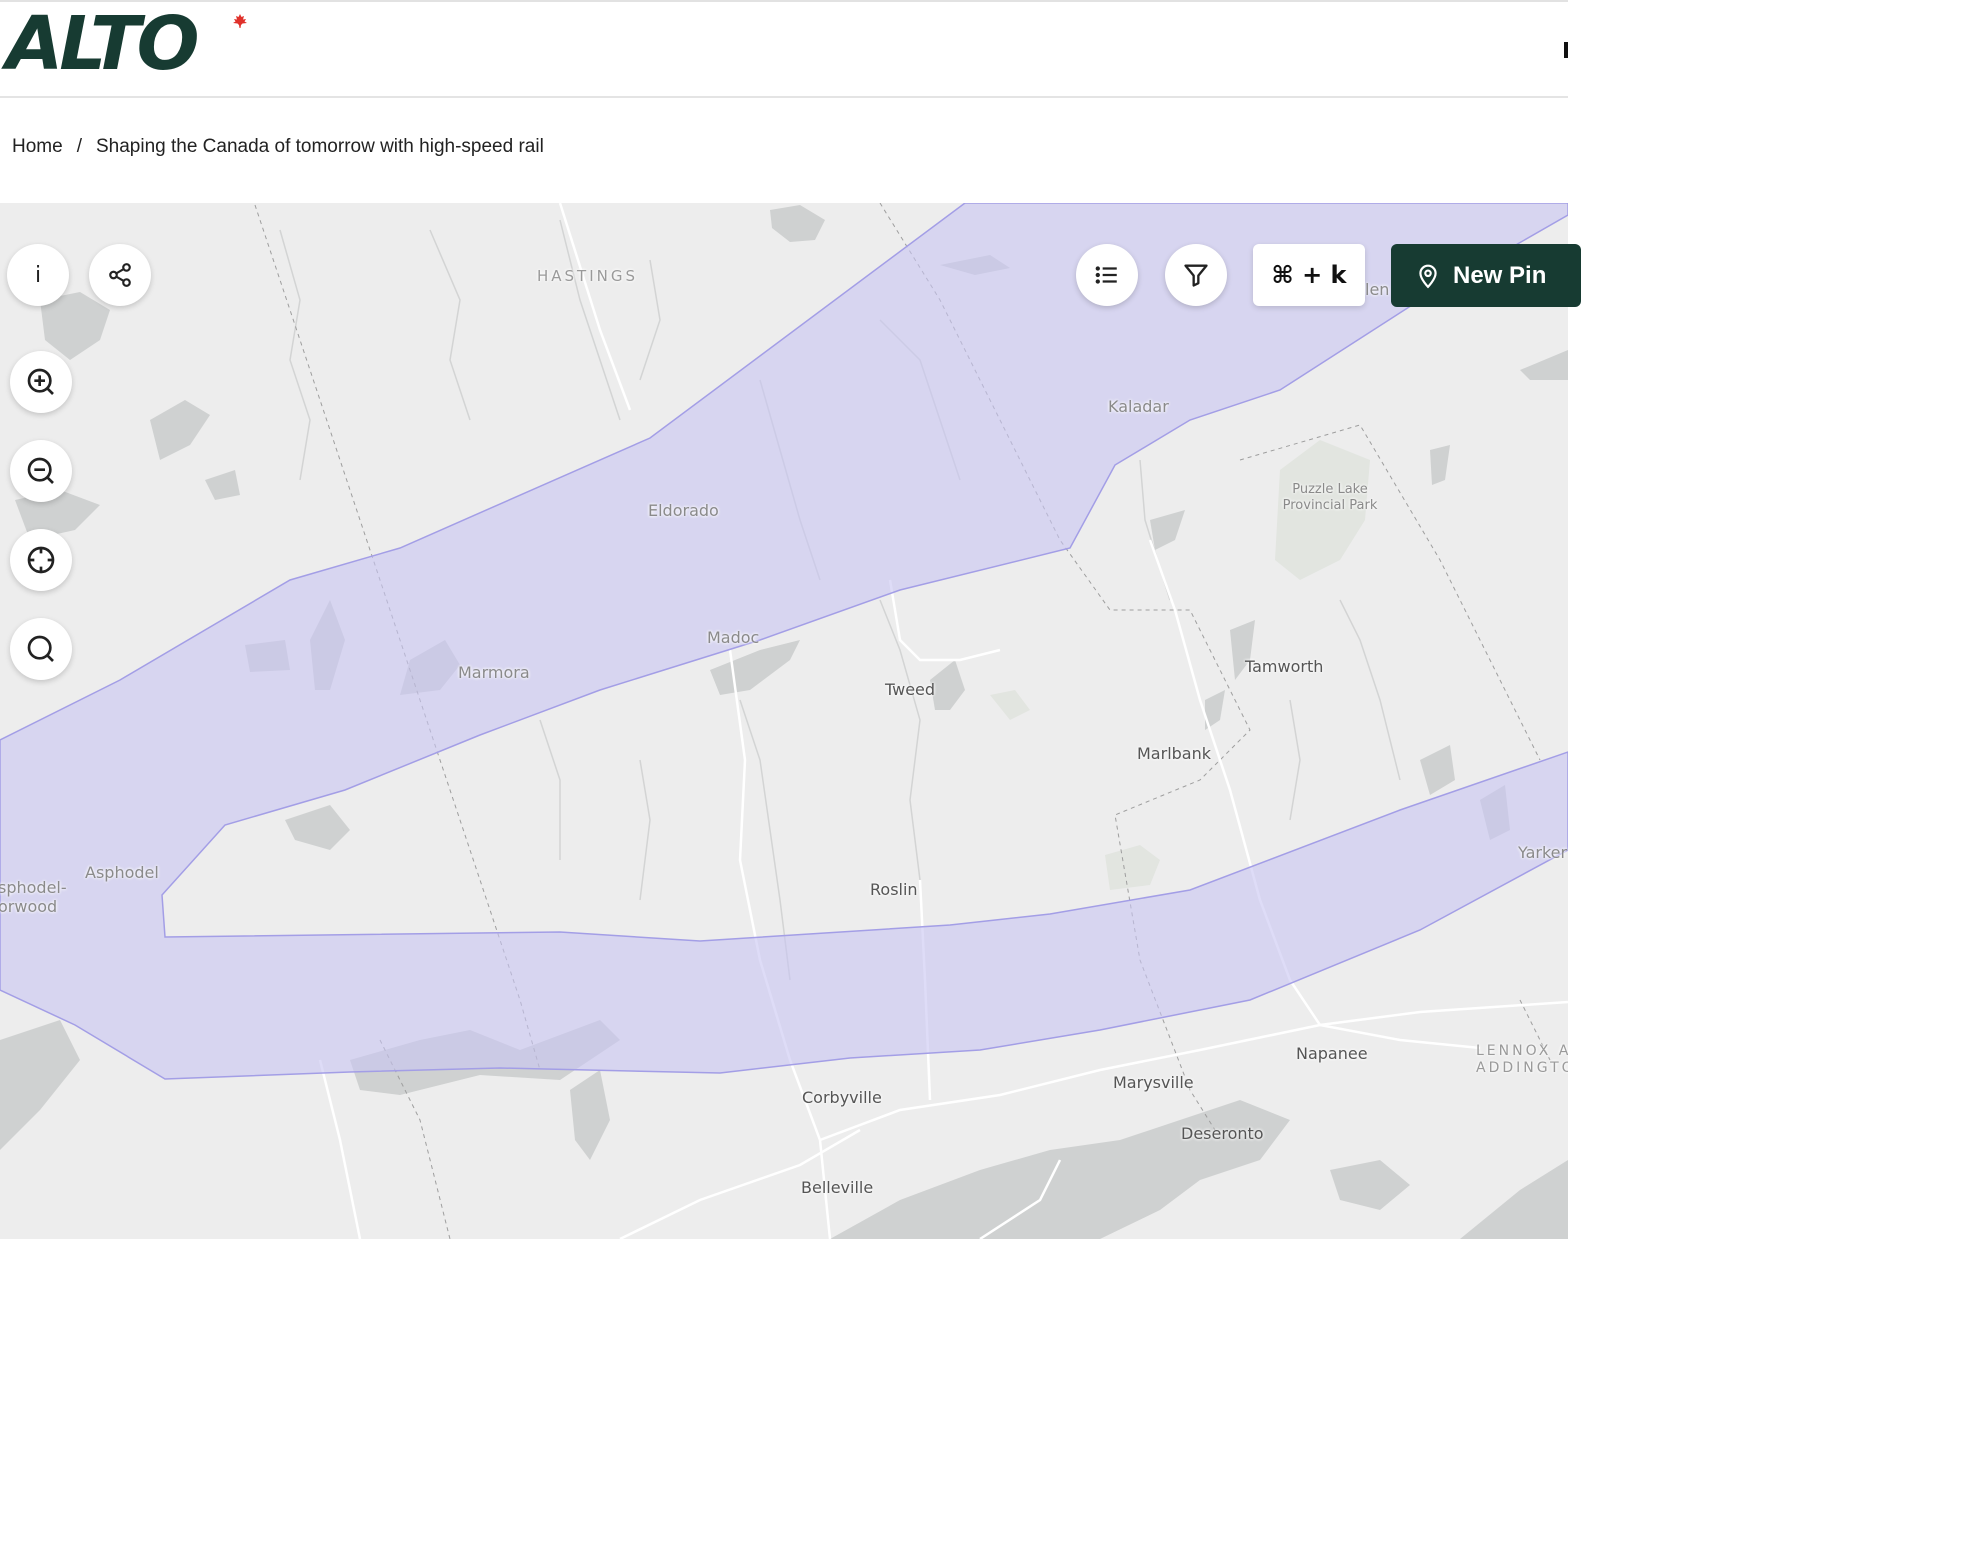 The height and width of the screenshot is (1564, 1980). I want to click on share-button, so click(120, 275).